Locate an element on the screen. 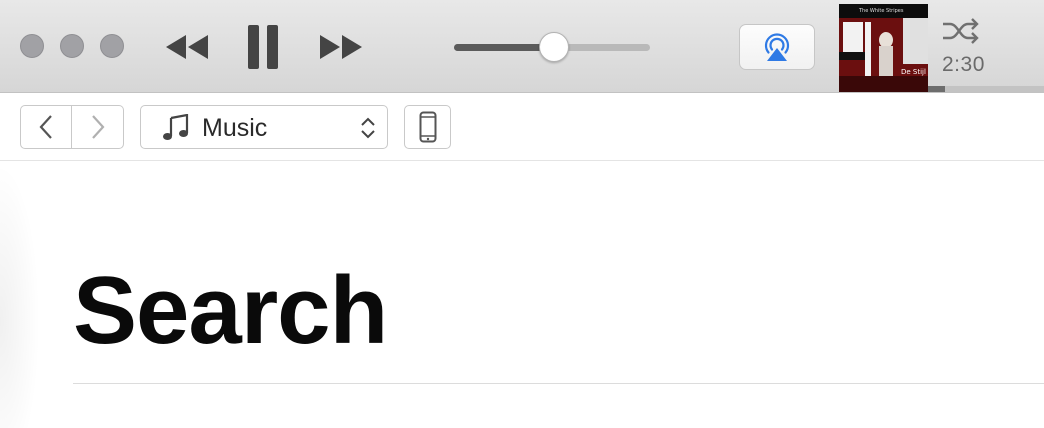  forward-button is located at coordinates (98, 127).